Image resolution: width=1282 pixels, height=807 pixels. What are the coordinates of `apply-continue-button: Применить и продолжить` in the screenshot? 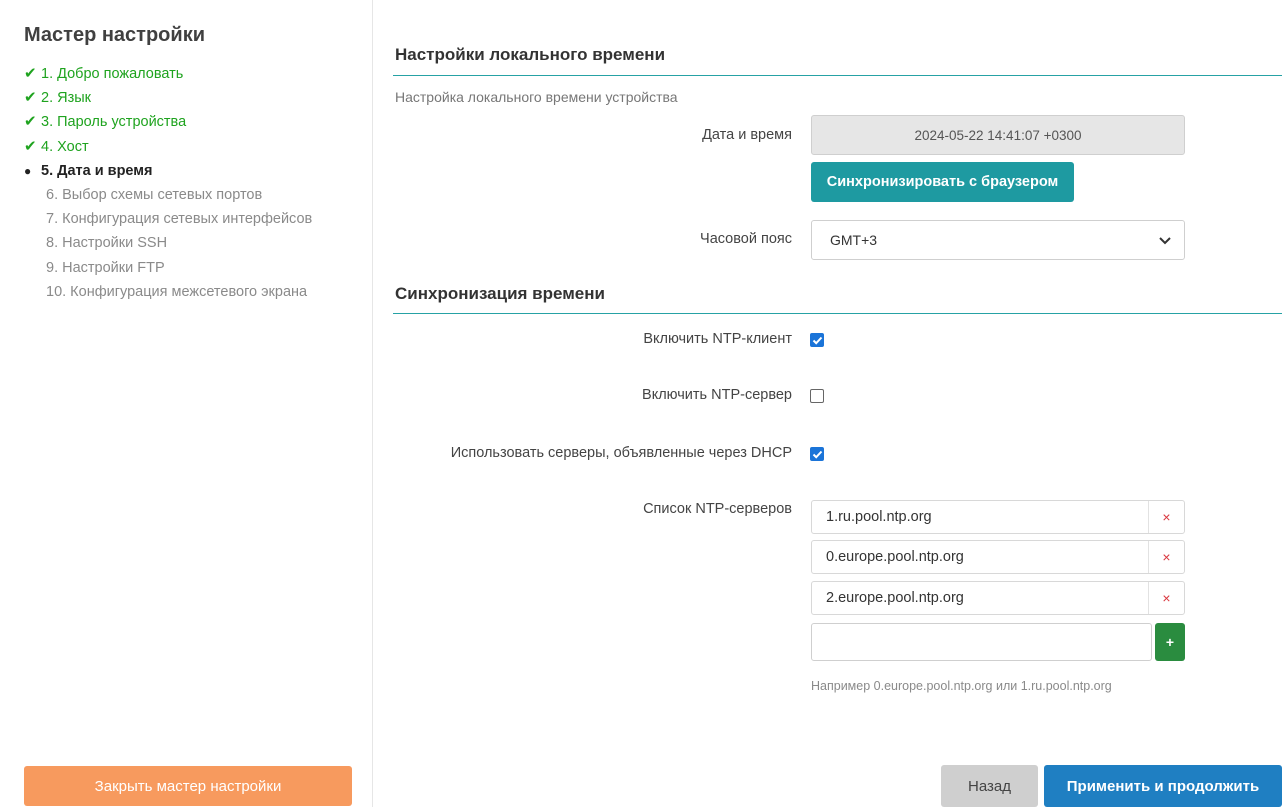 It's located at (1163, 786).